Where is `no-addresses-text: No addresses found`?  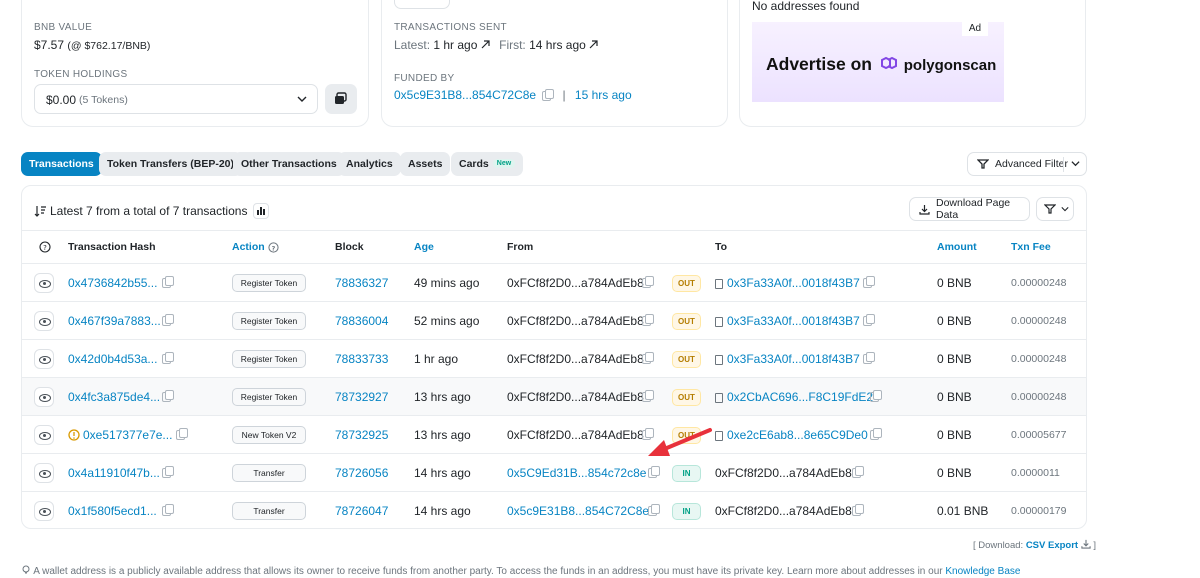
no-addresses-text: No addresses found is located at coordinates (806, 6).